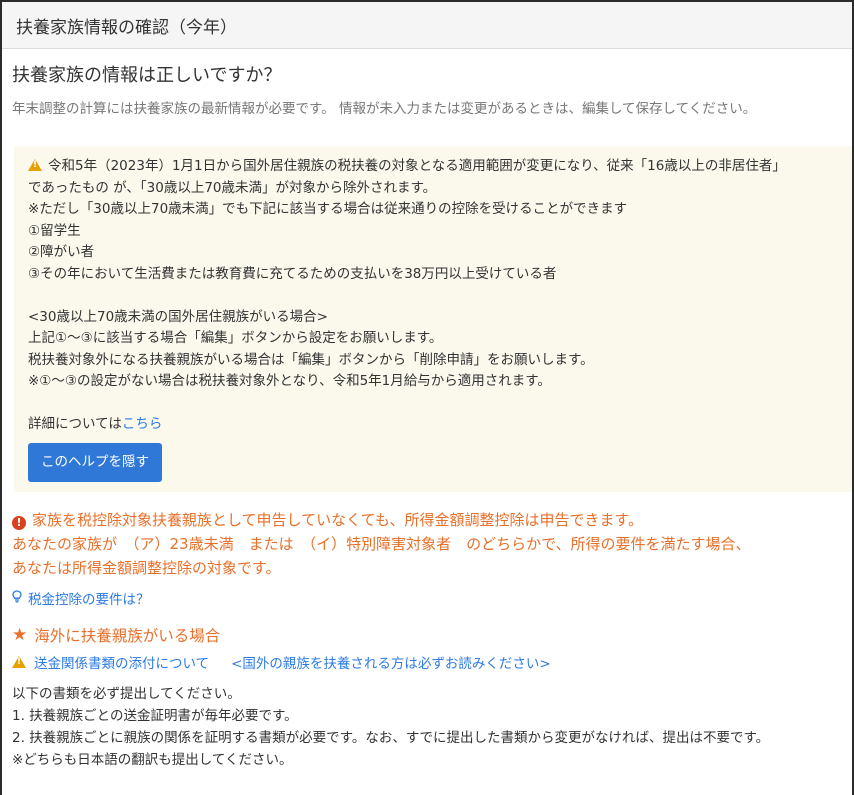  I want to click on help-line-2: であったもの が、「30歳以上70歳未満」が対象から除外されます。, so click(232, 187).